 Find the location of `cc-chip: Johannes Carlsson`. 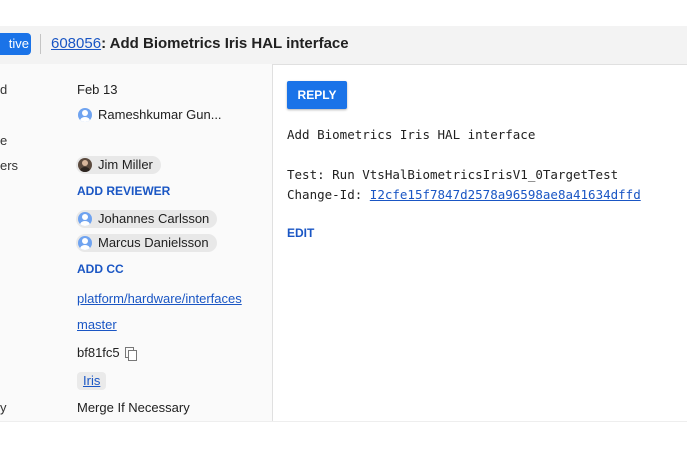

cc-chip: Johannes Carlsson is located at coordinates (147, 219).